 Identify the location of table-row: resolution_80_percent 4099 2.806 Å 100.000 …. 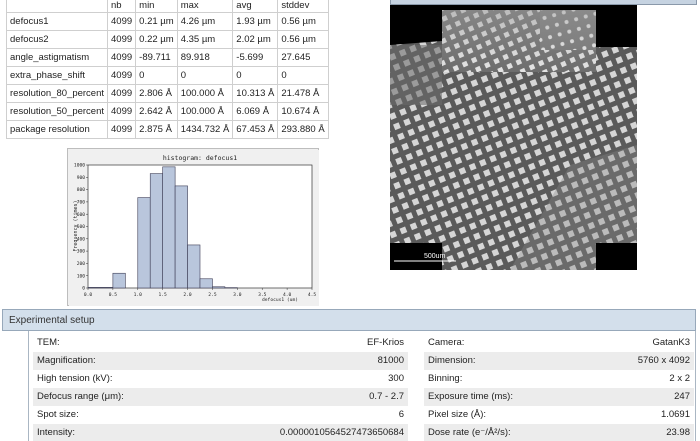
(167, 93).